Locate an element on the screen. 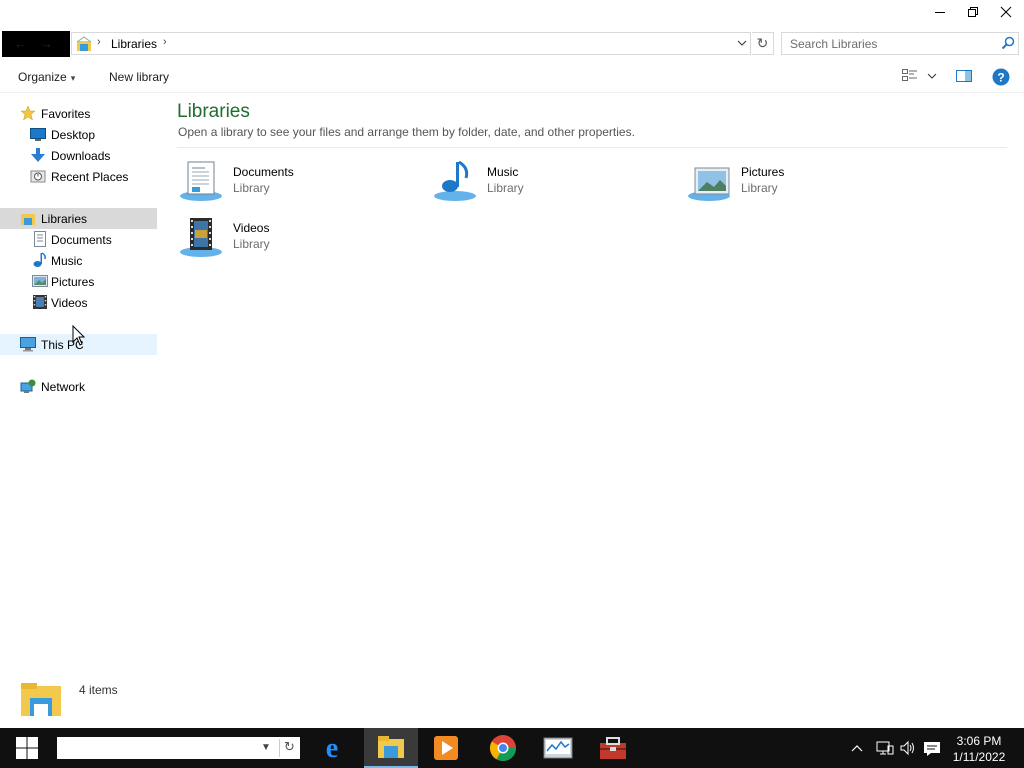 This screenshot has width=1024, height=768. minimize-button is located at coordinates (940, 12).